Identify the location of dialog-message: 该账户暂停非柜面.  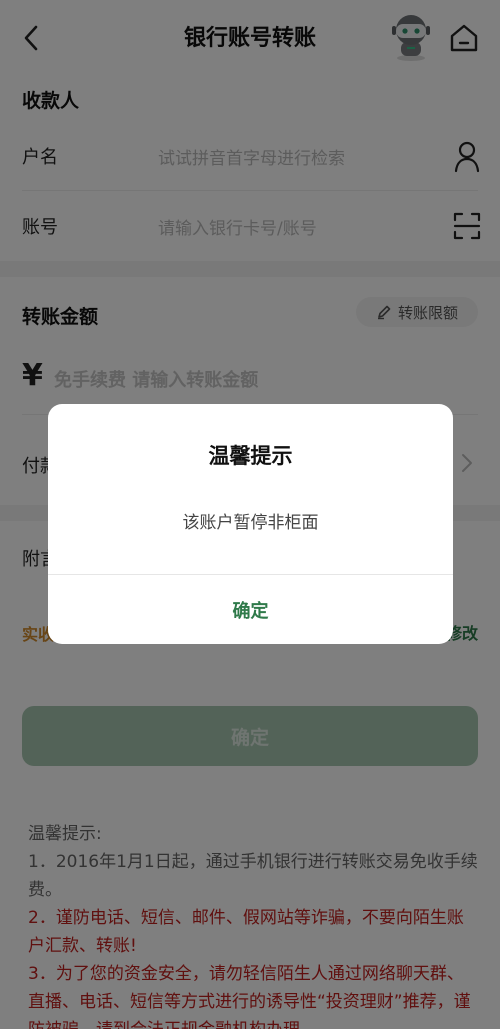
(250, 523).